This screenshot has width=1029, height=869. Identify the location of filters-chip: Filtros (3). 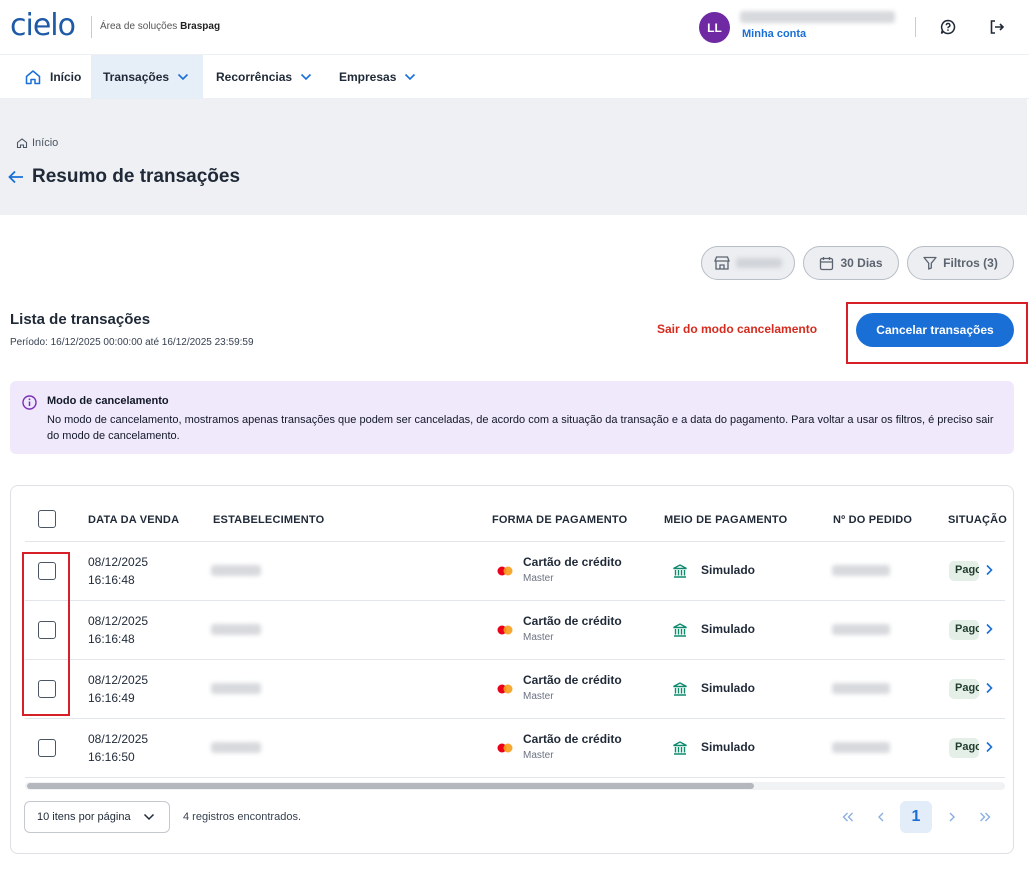
(960, 263).